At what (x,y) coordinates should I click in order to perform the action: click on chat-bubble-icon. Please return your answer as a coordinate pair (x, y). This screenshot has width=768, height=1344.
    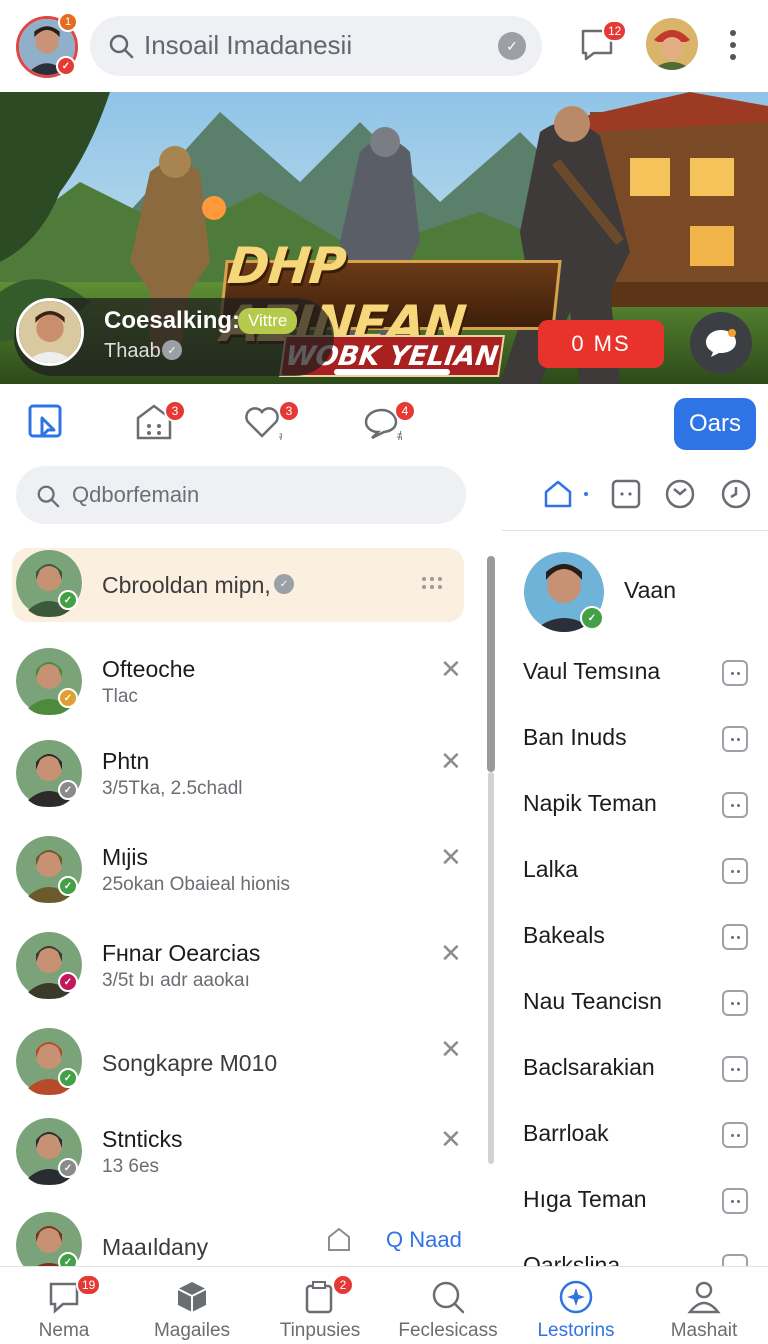
    Looking at the image, I should click on (721, 343).